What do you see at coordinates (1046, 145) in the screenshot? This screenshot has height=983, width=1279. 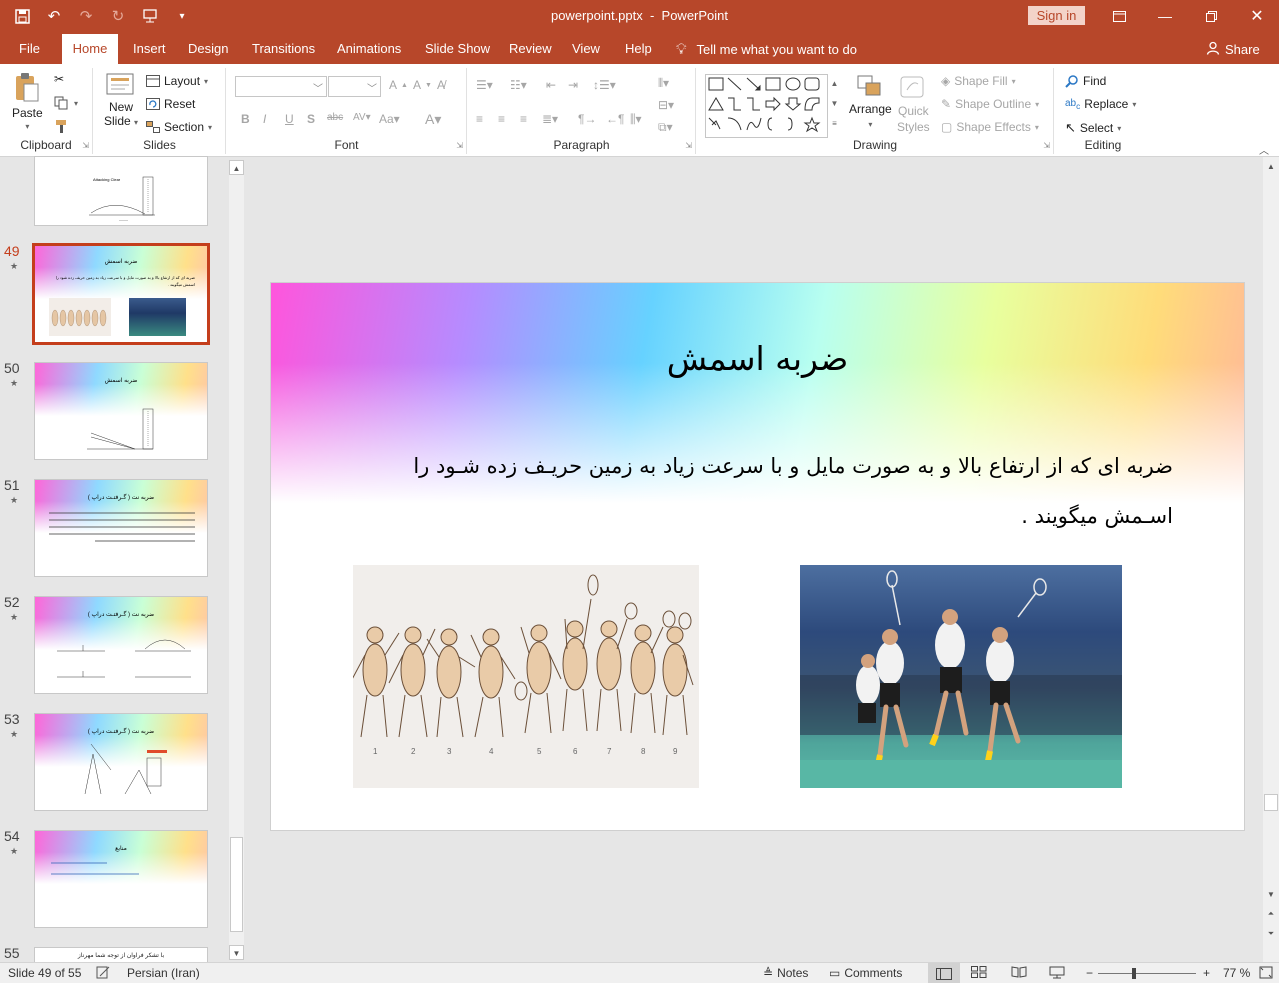 I see `drawing-launcher-icon: ⇲` at bounding box center [1046, 145].